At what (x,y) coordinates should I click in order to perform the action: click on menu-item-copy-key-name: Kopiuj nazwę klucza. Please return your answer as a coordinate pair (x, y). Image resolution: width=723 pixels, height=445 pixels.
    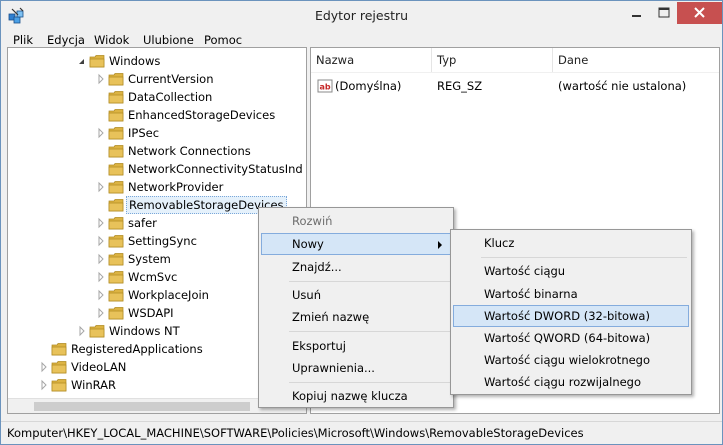
    Looking at the image, I should click on (356, 396).